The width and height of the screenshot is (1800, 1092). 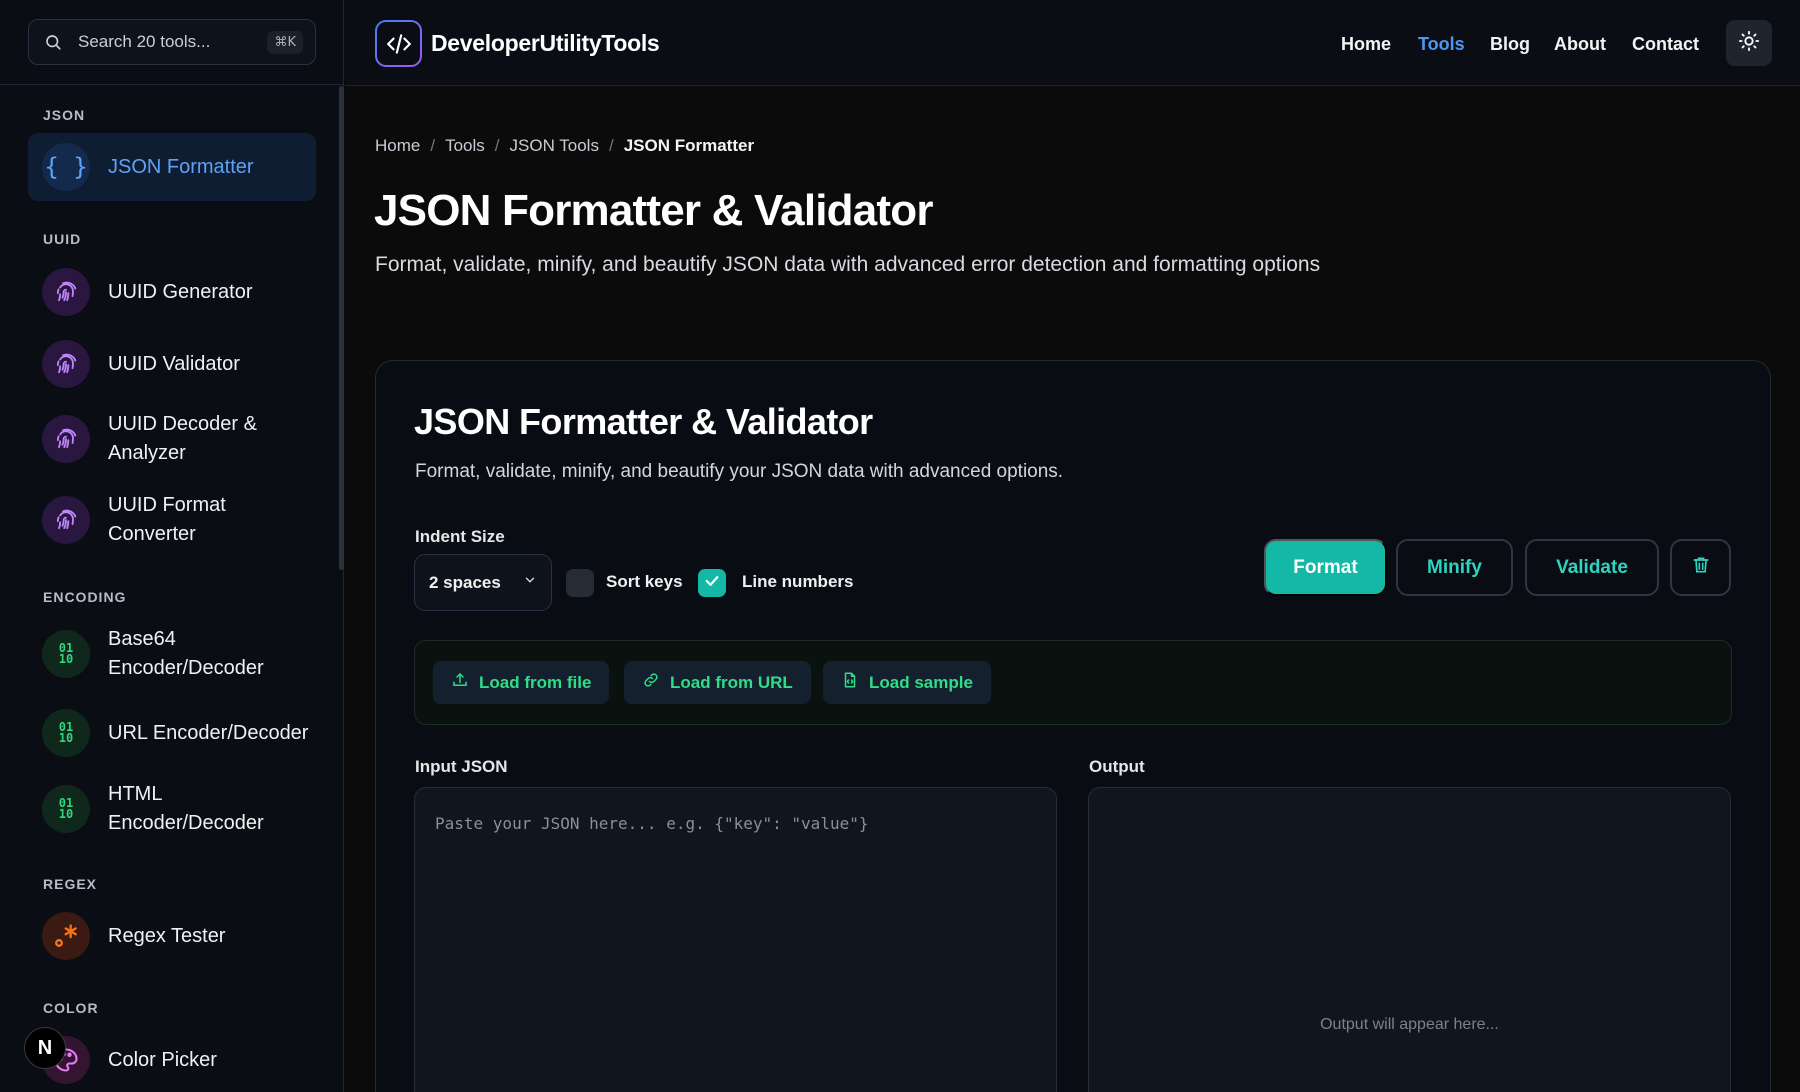 I want to click on load-from-file-label: Load from file, so click(x=535, y=682).